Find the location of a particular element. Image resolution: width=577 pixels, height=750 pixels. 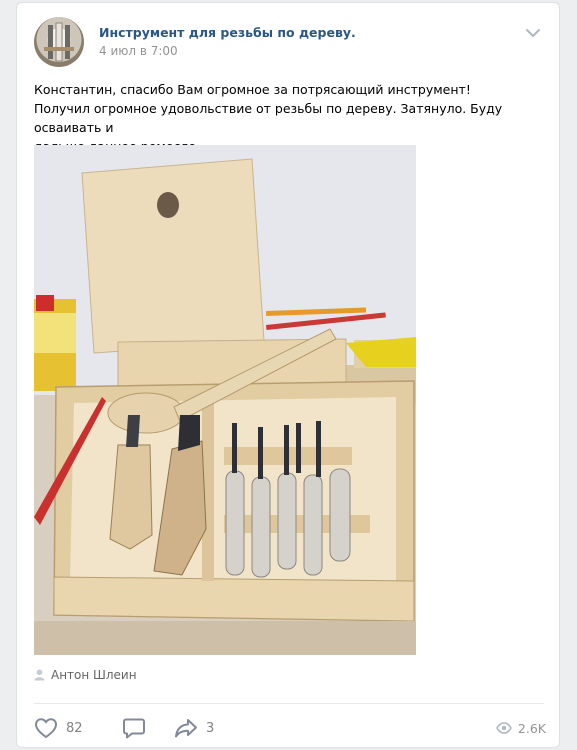

comment-button is located at coordinates (138, 728).